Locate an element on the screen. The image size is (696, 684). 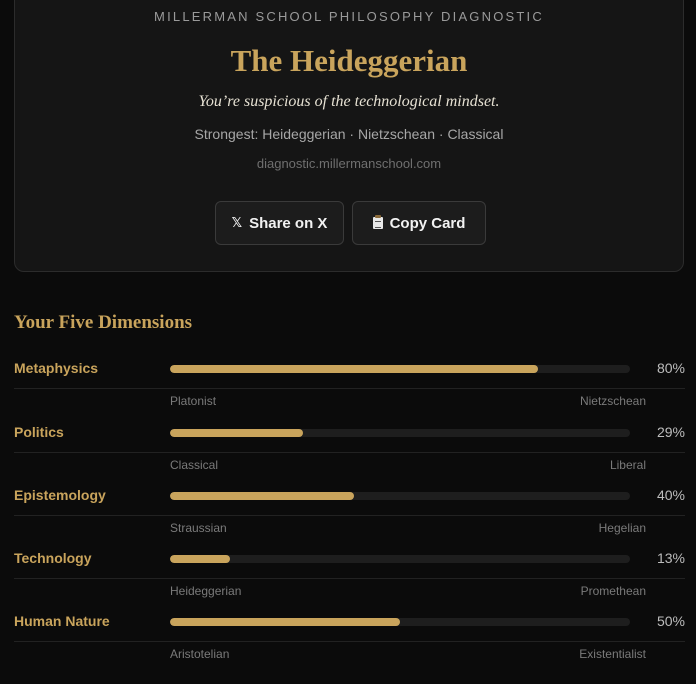
dimension-row: Epistemology 40% is located at coordinates (349, 498).